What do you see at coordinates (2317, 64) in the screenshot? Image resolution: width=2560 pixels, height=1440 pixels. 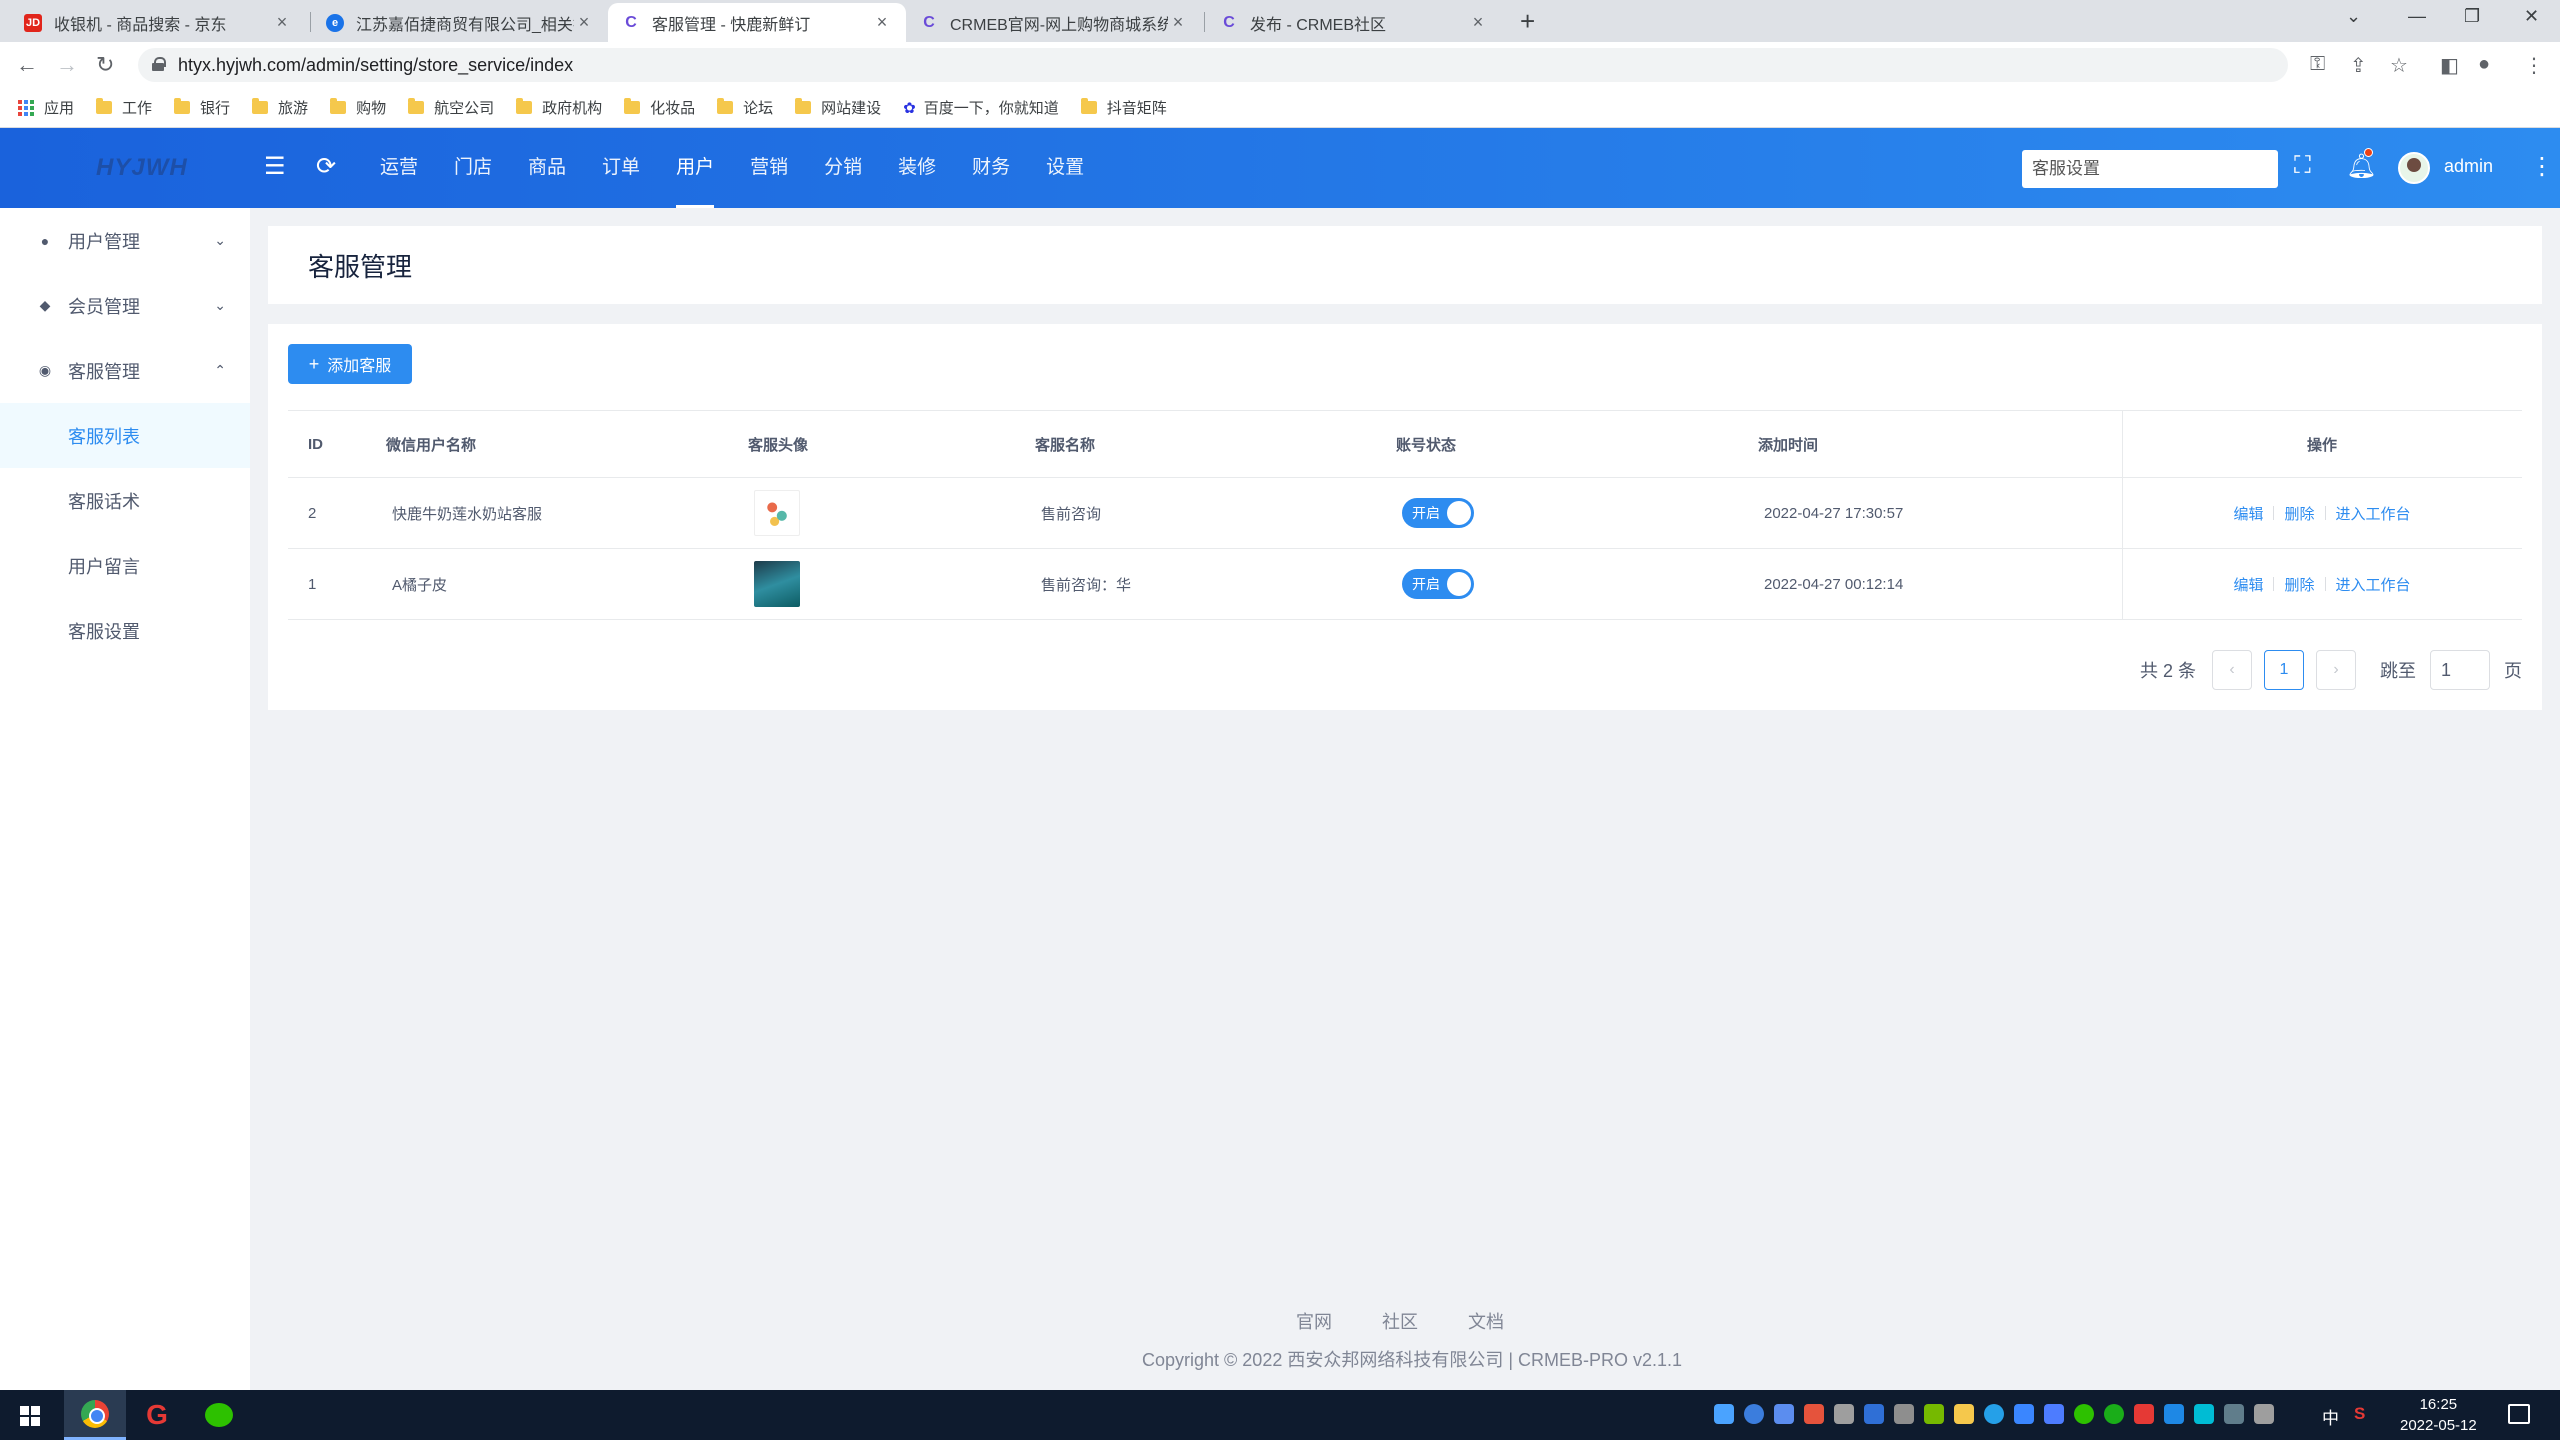 I see `key-icon: ⚿` at bounding box center [2317, 64].